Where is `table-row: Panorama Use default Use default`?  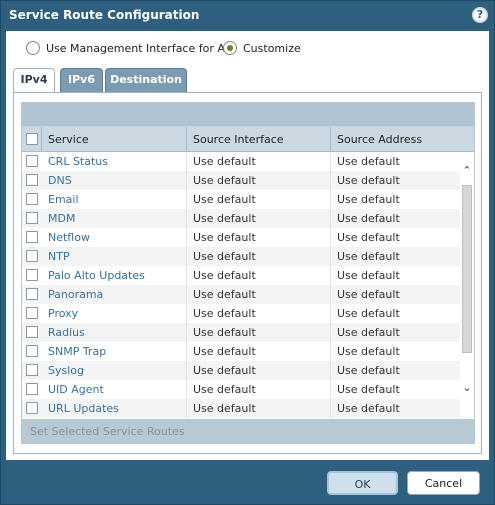
table-row: Panorama Use default Use default is located at coordinates (241, 294).